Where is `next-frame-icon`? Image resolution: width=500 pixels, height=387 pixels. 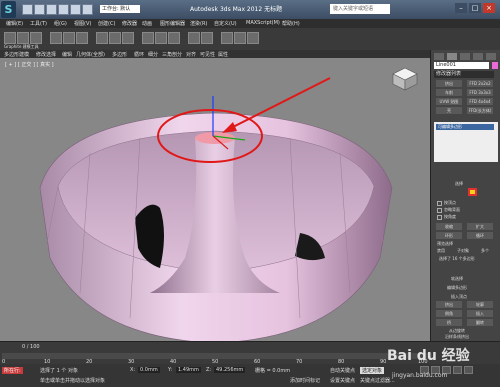
next-frame-icon is located at coordinates (457, 370).